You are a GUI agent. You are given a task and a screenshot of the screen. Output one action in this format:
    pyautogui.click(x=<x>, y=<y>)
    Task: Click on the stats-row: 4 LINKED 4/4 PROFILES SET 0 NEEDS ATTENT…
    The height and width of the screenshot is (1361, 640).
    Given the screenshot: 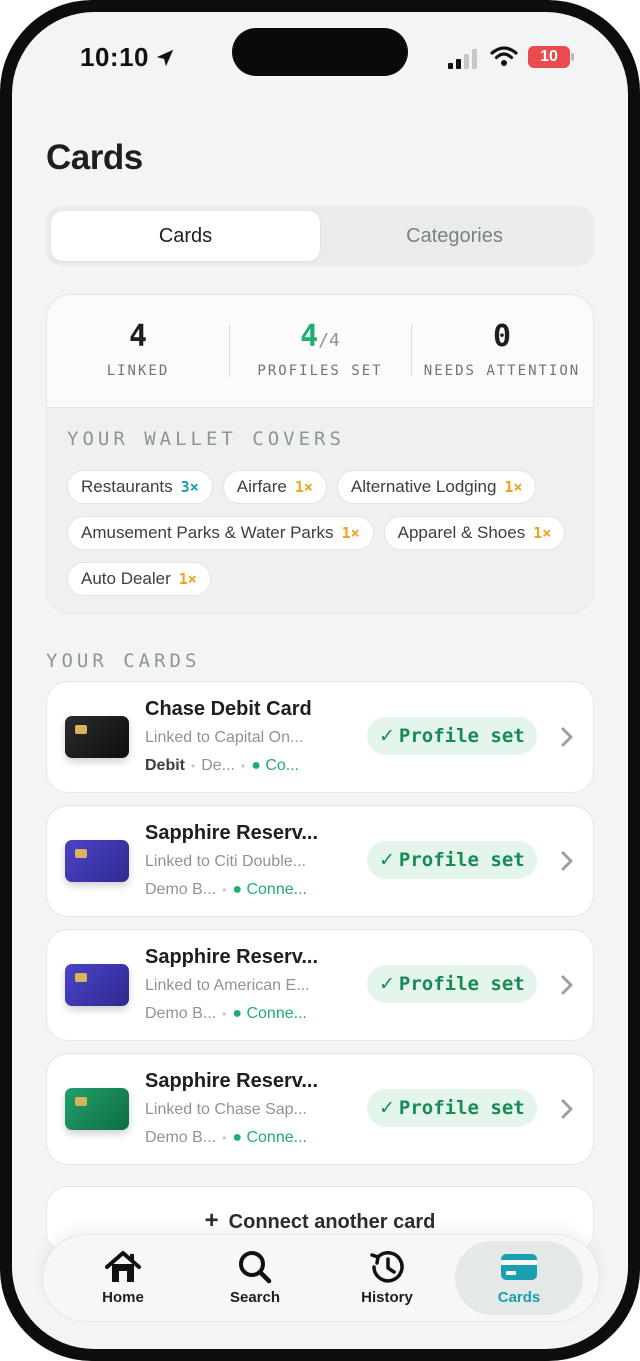 What is the action you would take?
    pyautogui.click(x=320, y=351)
    